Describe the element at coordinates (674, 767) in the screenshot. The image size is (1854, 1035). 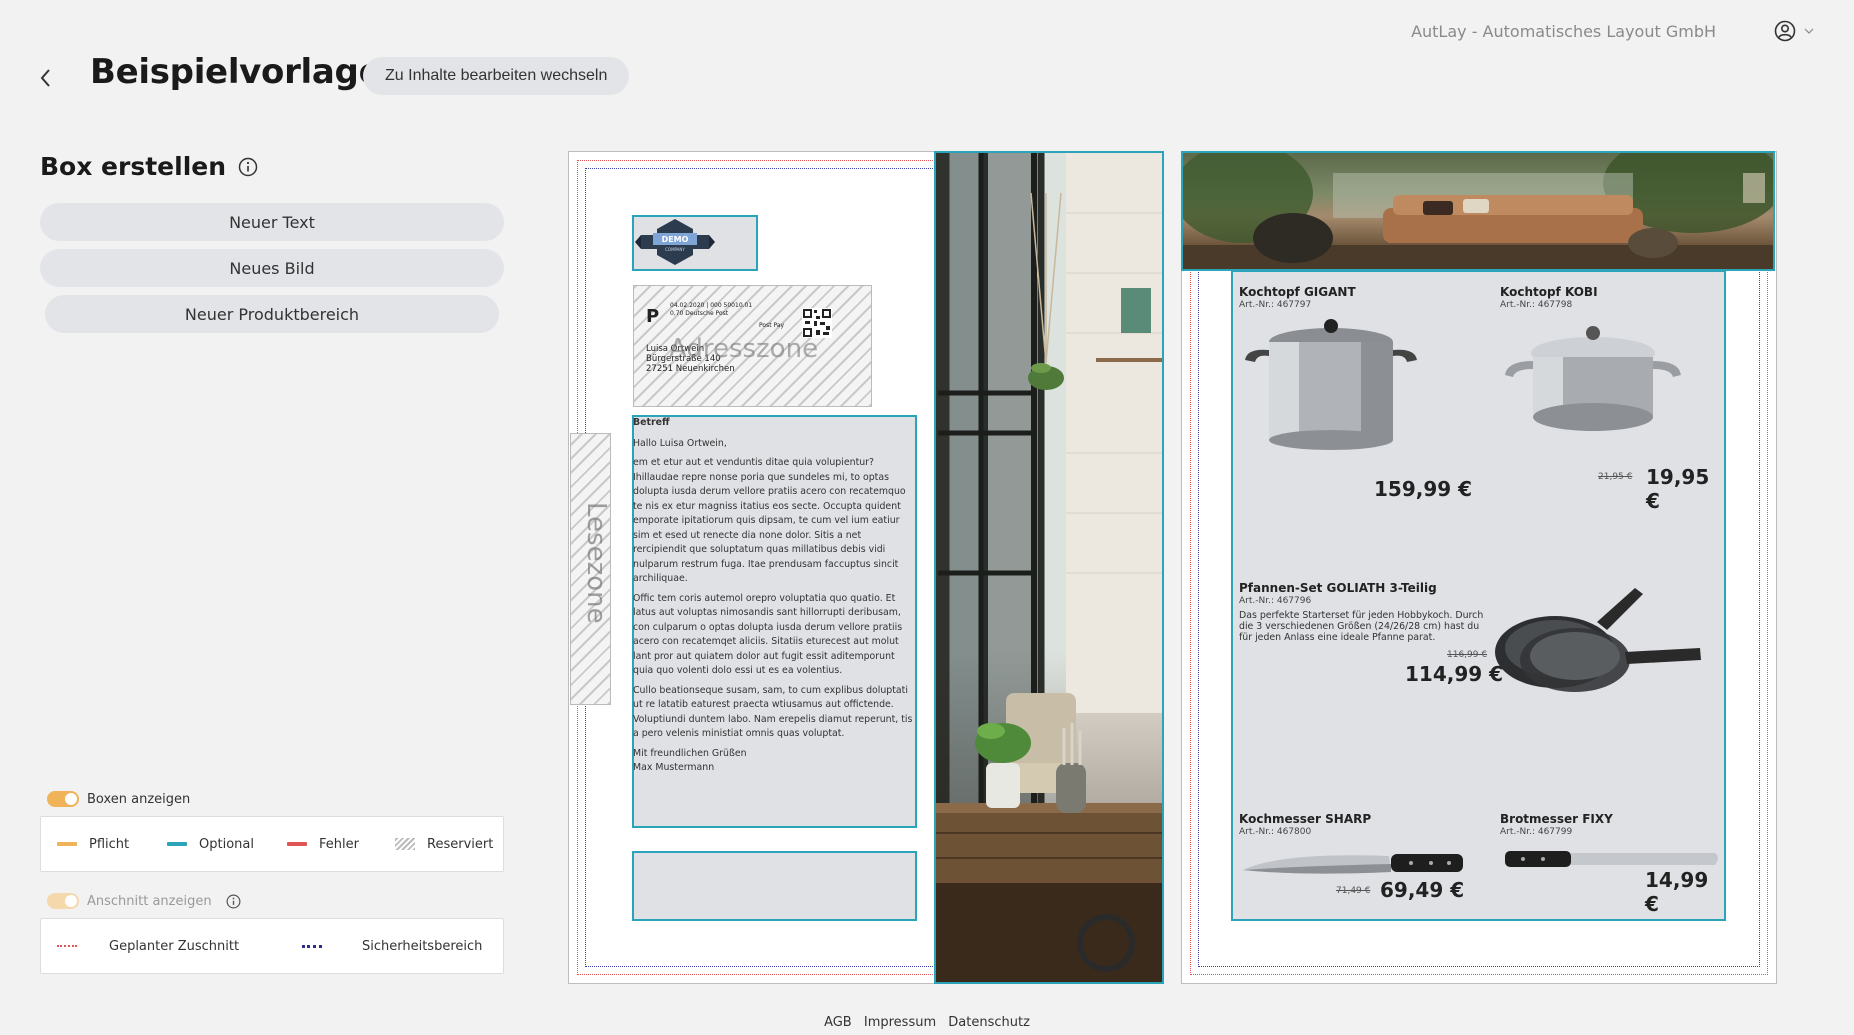
I see `letter-signature: Max Mustermann` at that location.